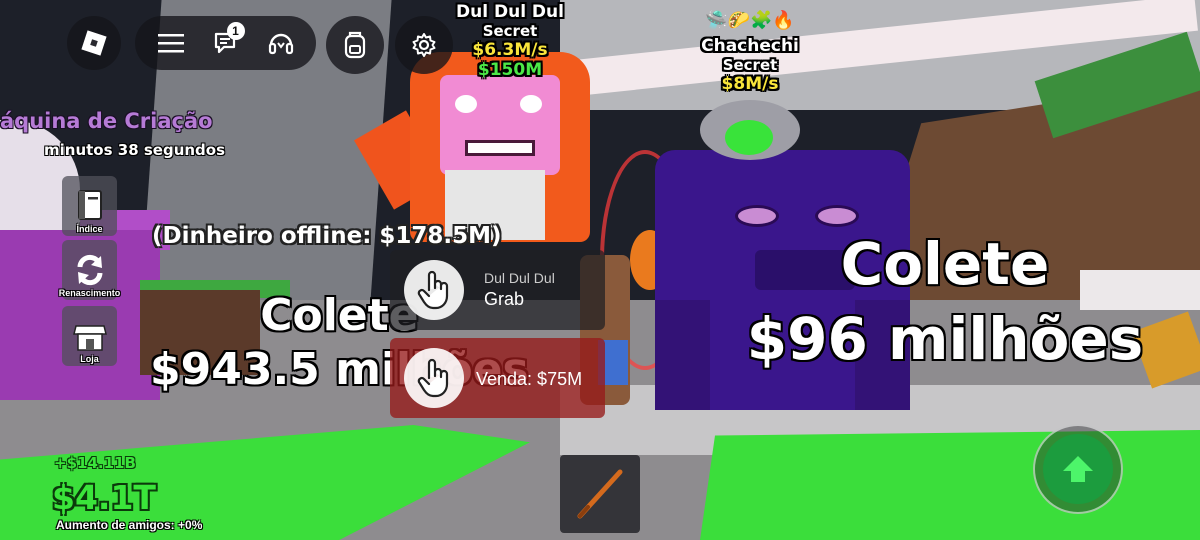 The width and height of the screenshot is (1200, 540). I want to click on grab-hand-button, so click(434, 290).